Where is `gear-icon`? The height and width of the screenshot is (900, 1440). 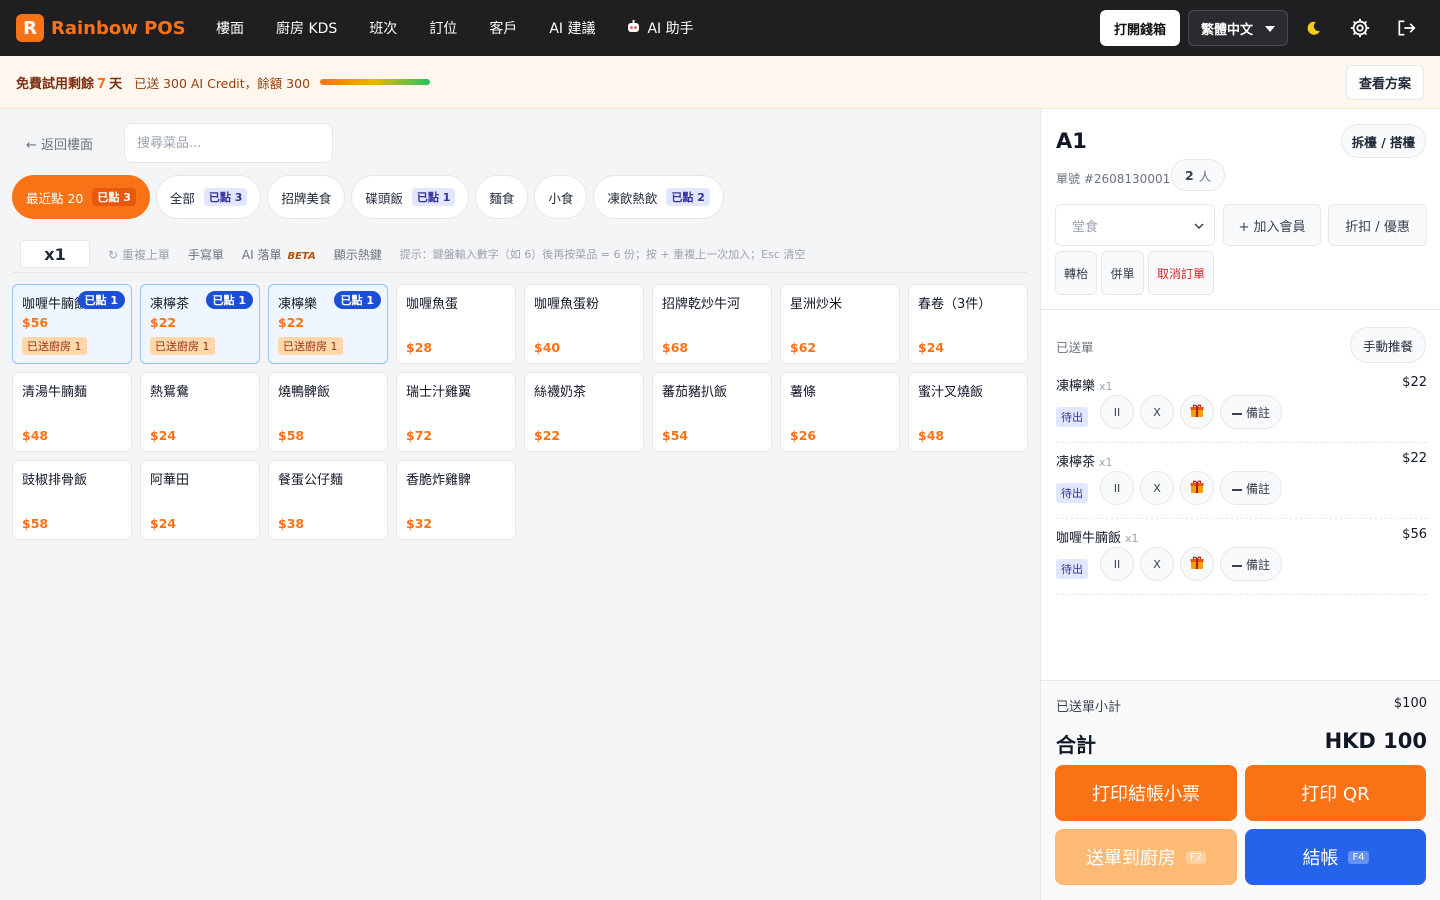 gear-icon is located at coordinates (1360, 28).